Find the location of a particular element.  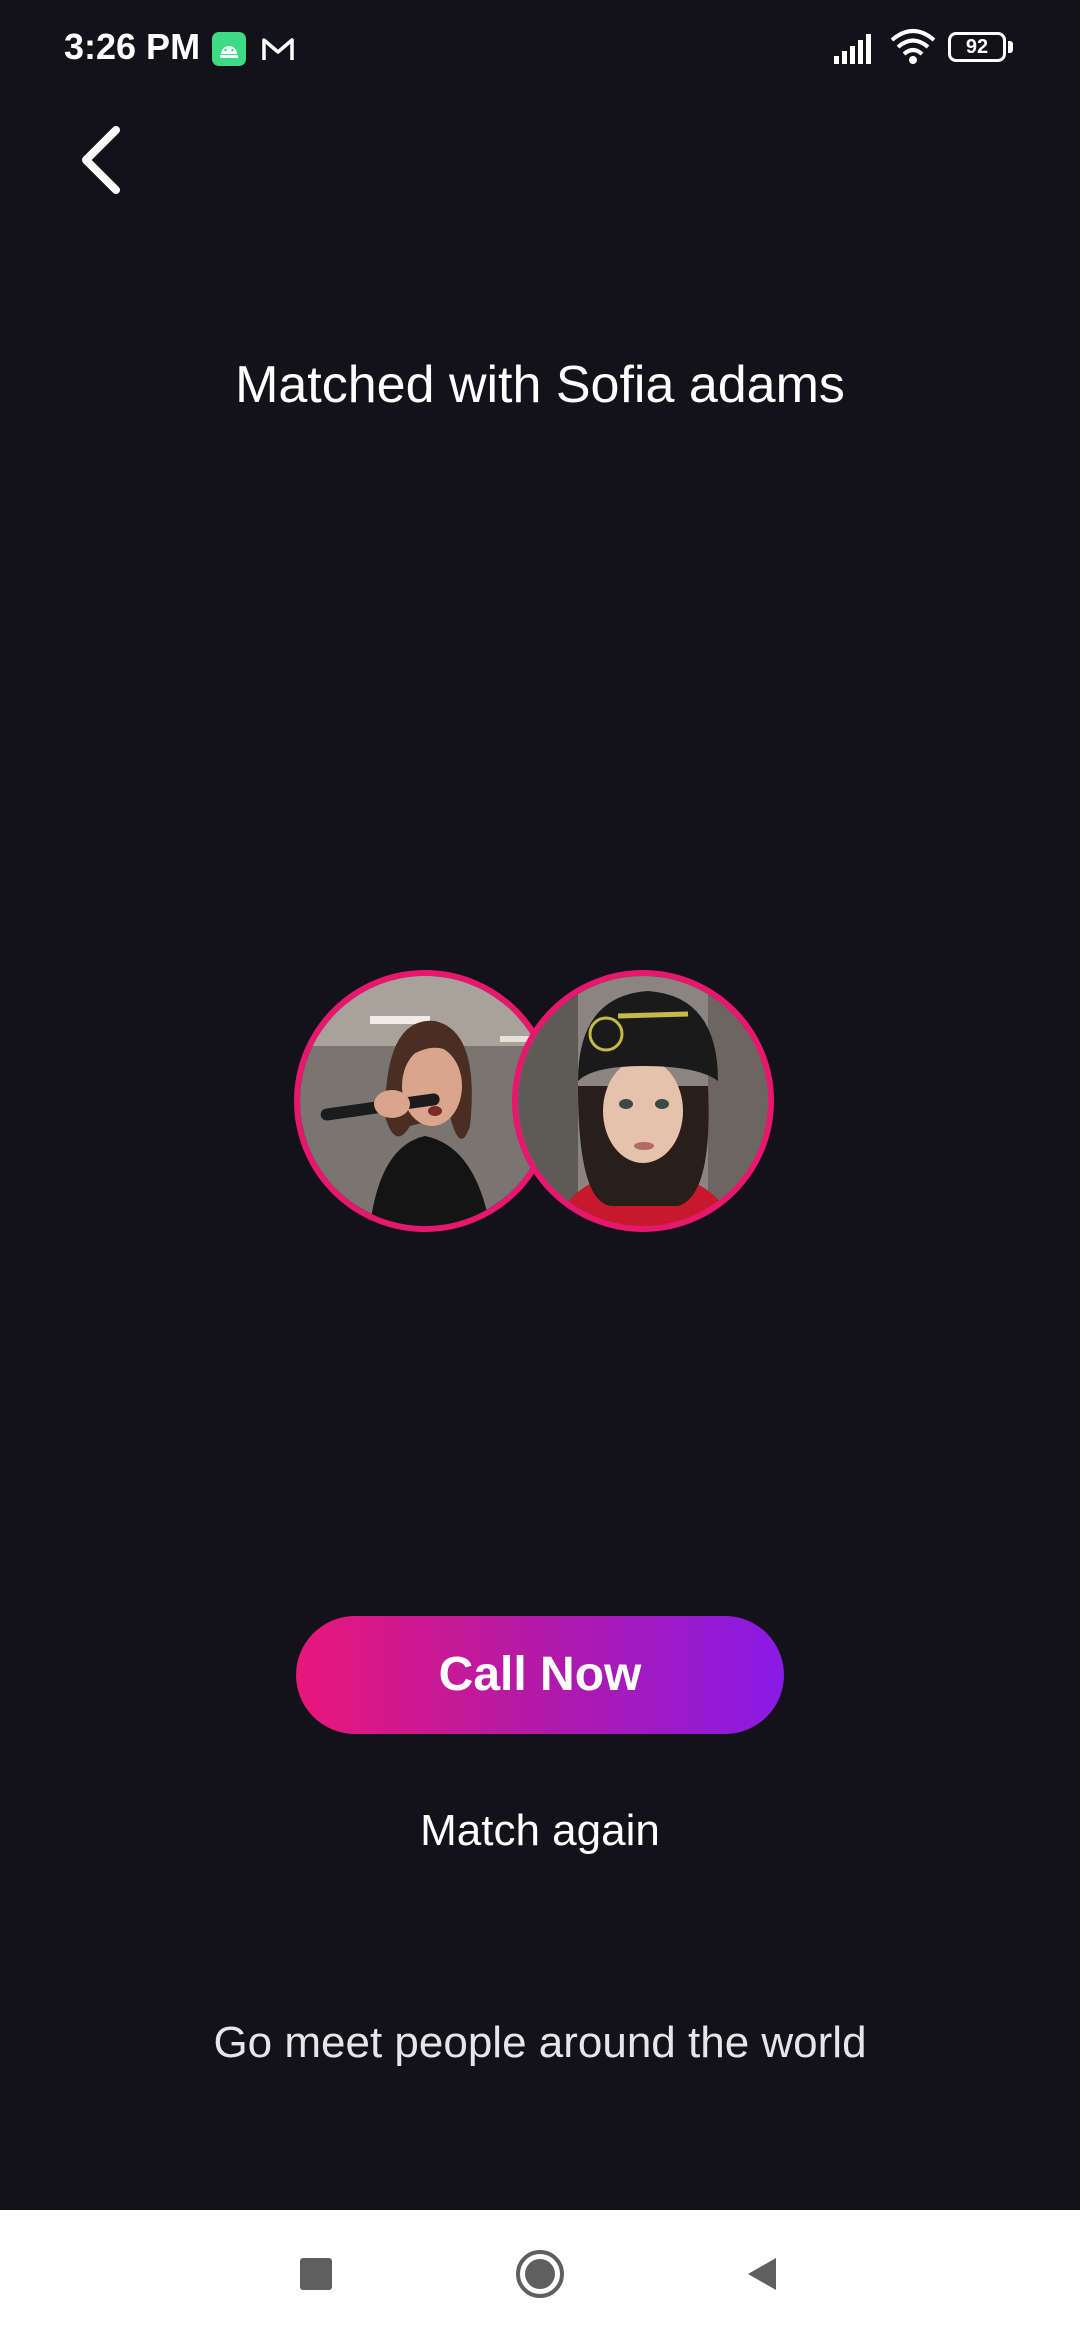

back-triangle-icon is located at coordinates (762, 2274).